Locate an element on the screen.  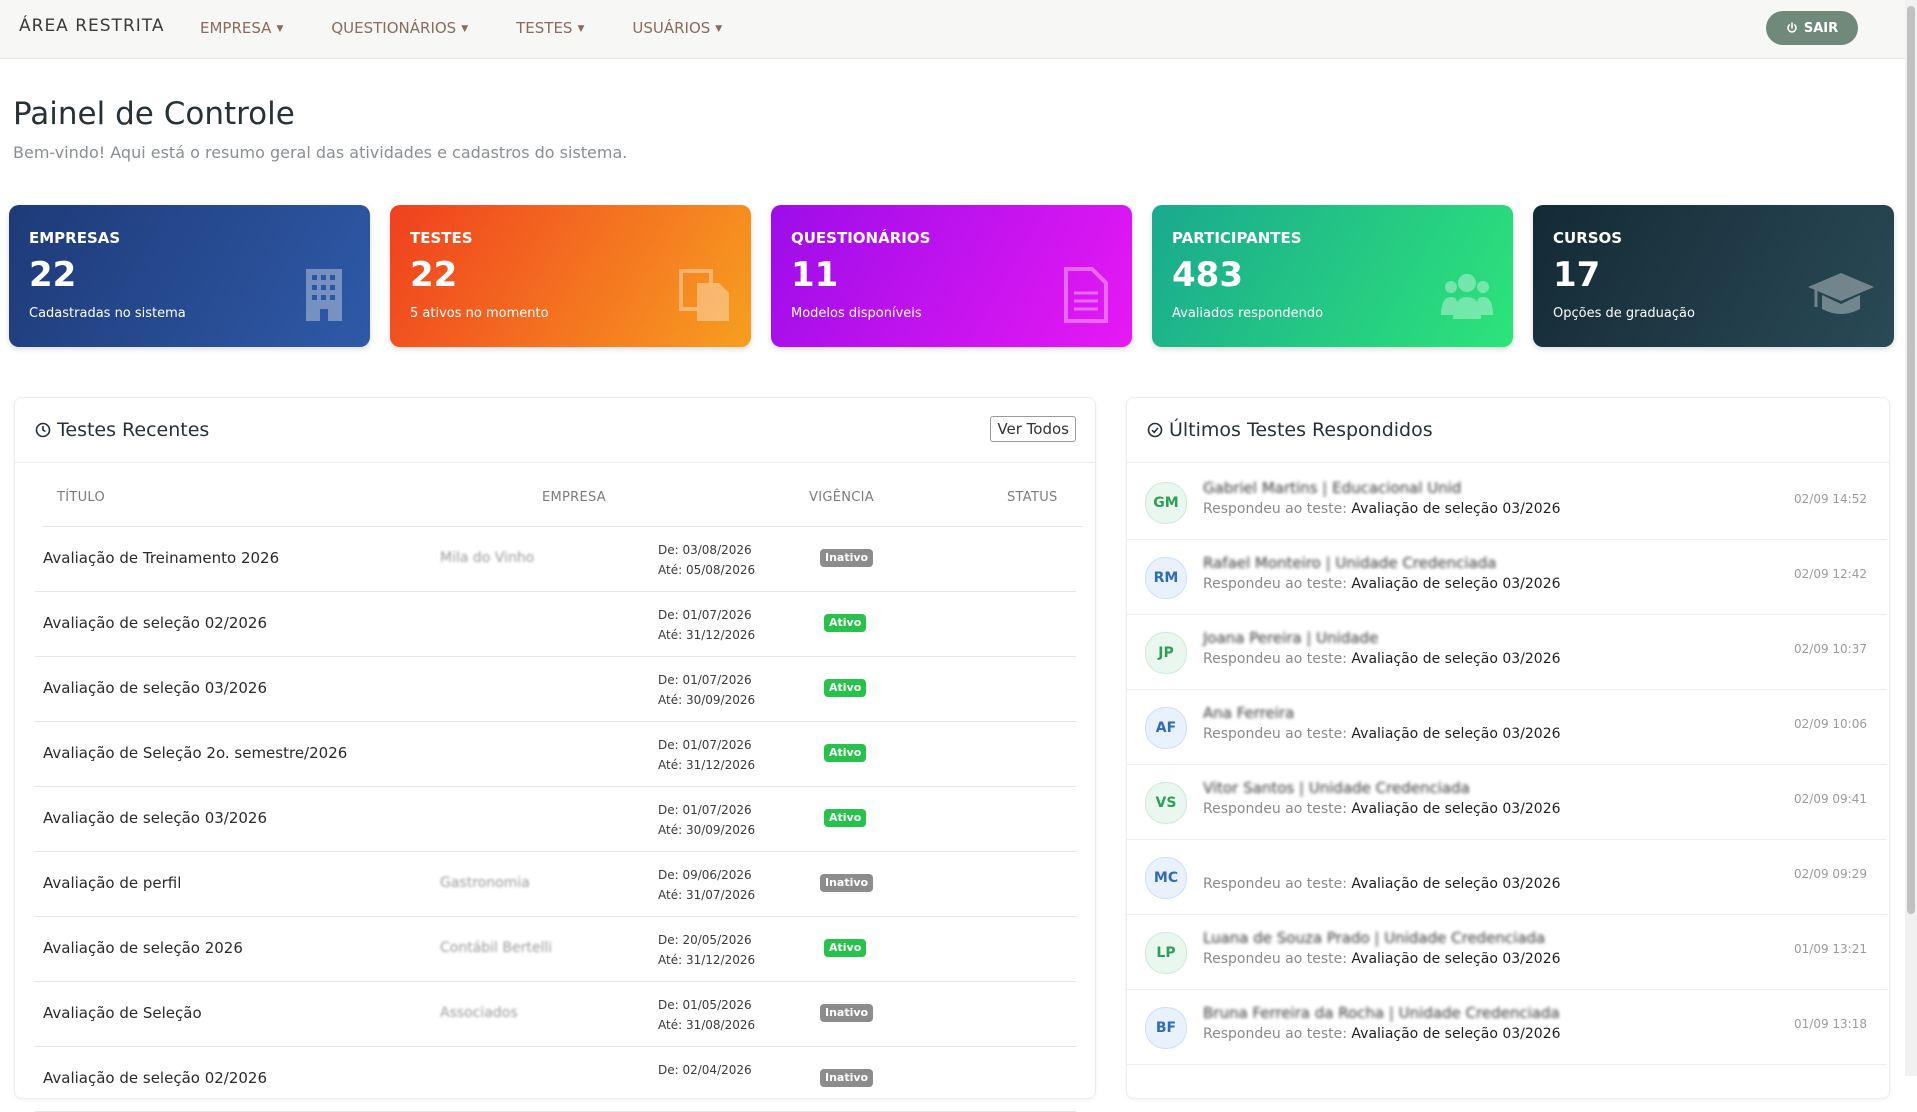
avatar: LP is located at coordinates (1166, 953).